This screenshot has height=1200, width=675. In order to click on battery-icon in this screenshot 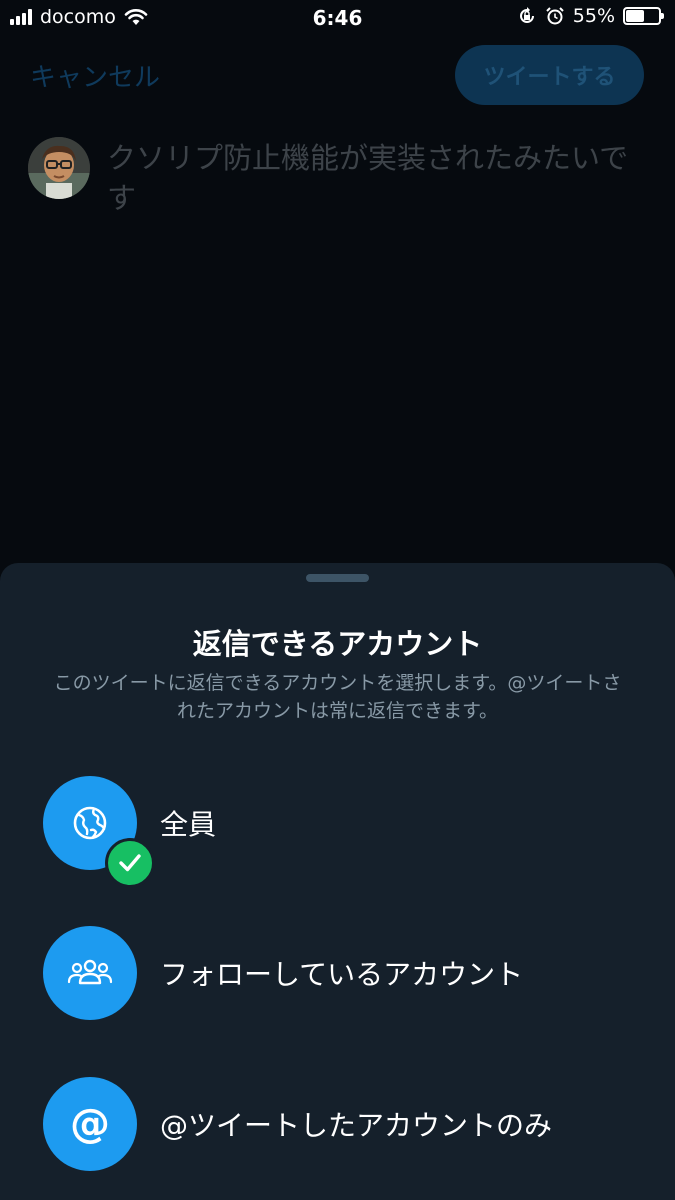, I will do `click(643, 16)`.